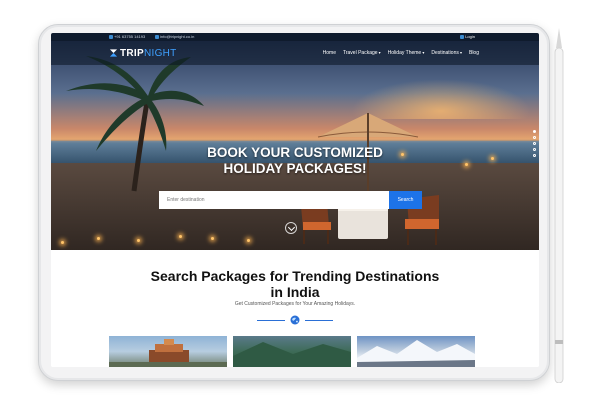 The image size is (600, 400). I want to click on destination-search: Search, so click(290, 200).